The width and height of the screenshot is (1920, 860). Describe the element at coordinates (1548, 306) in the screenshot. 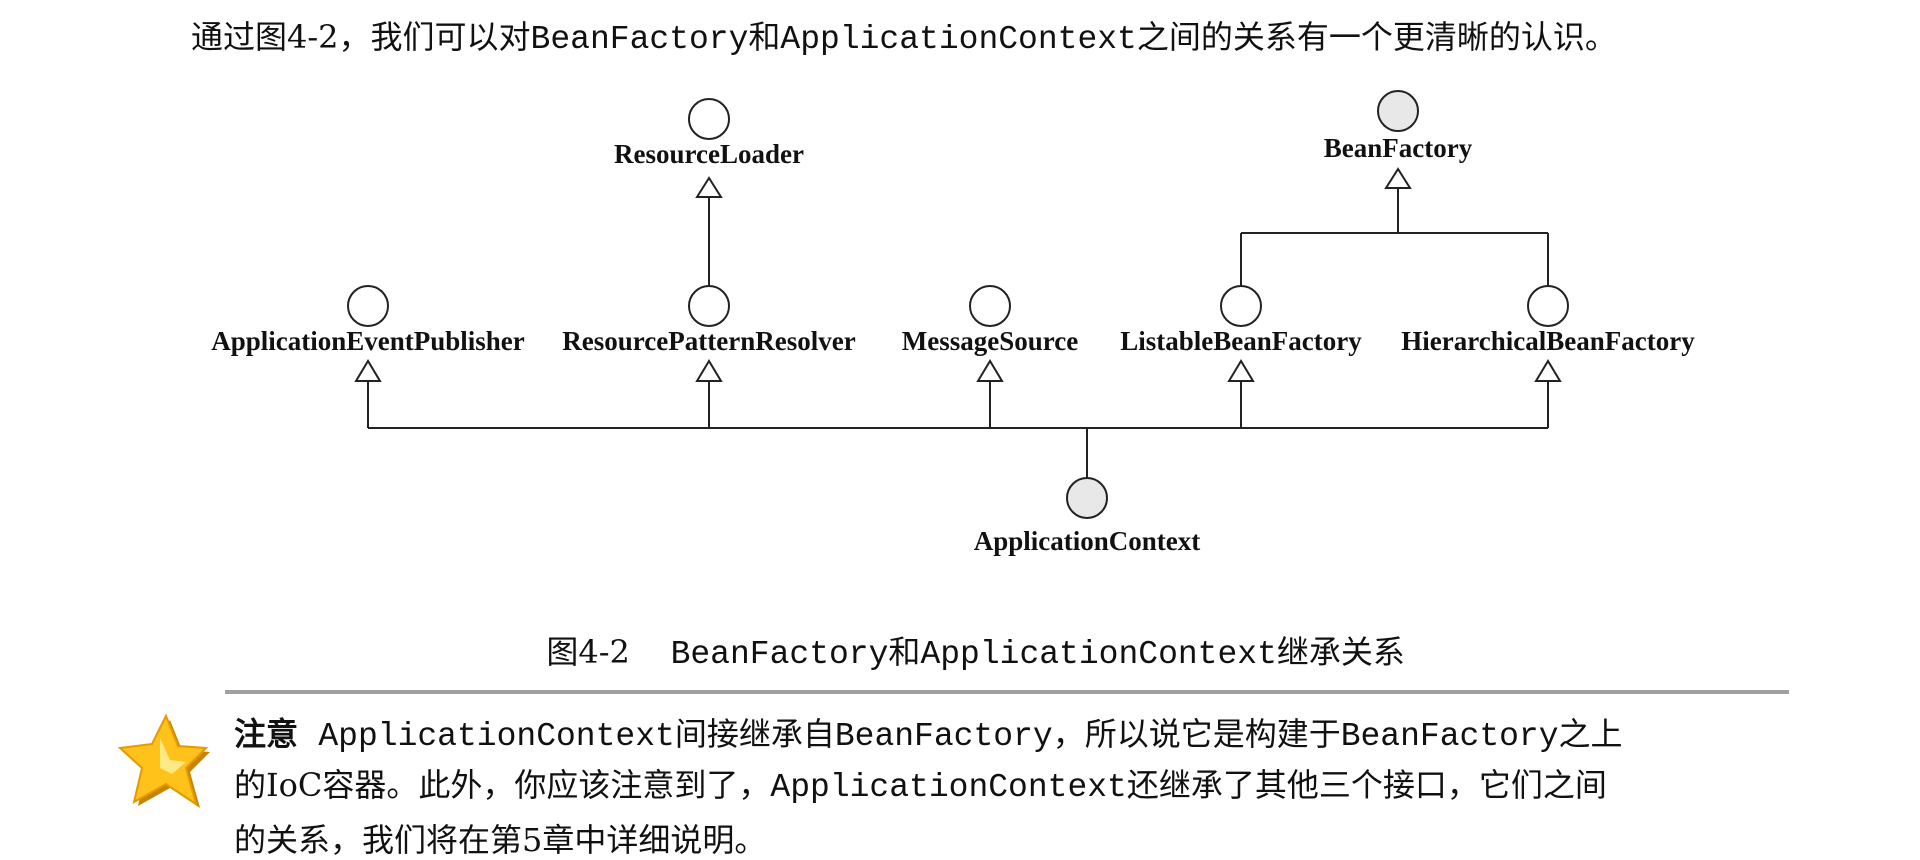

I see `interface-circle-hierarchical-bean-factory` at that location.